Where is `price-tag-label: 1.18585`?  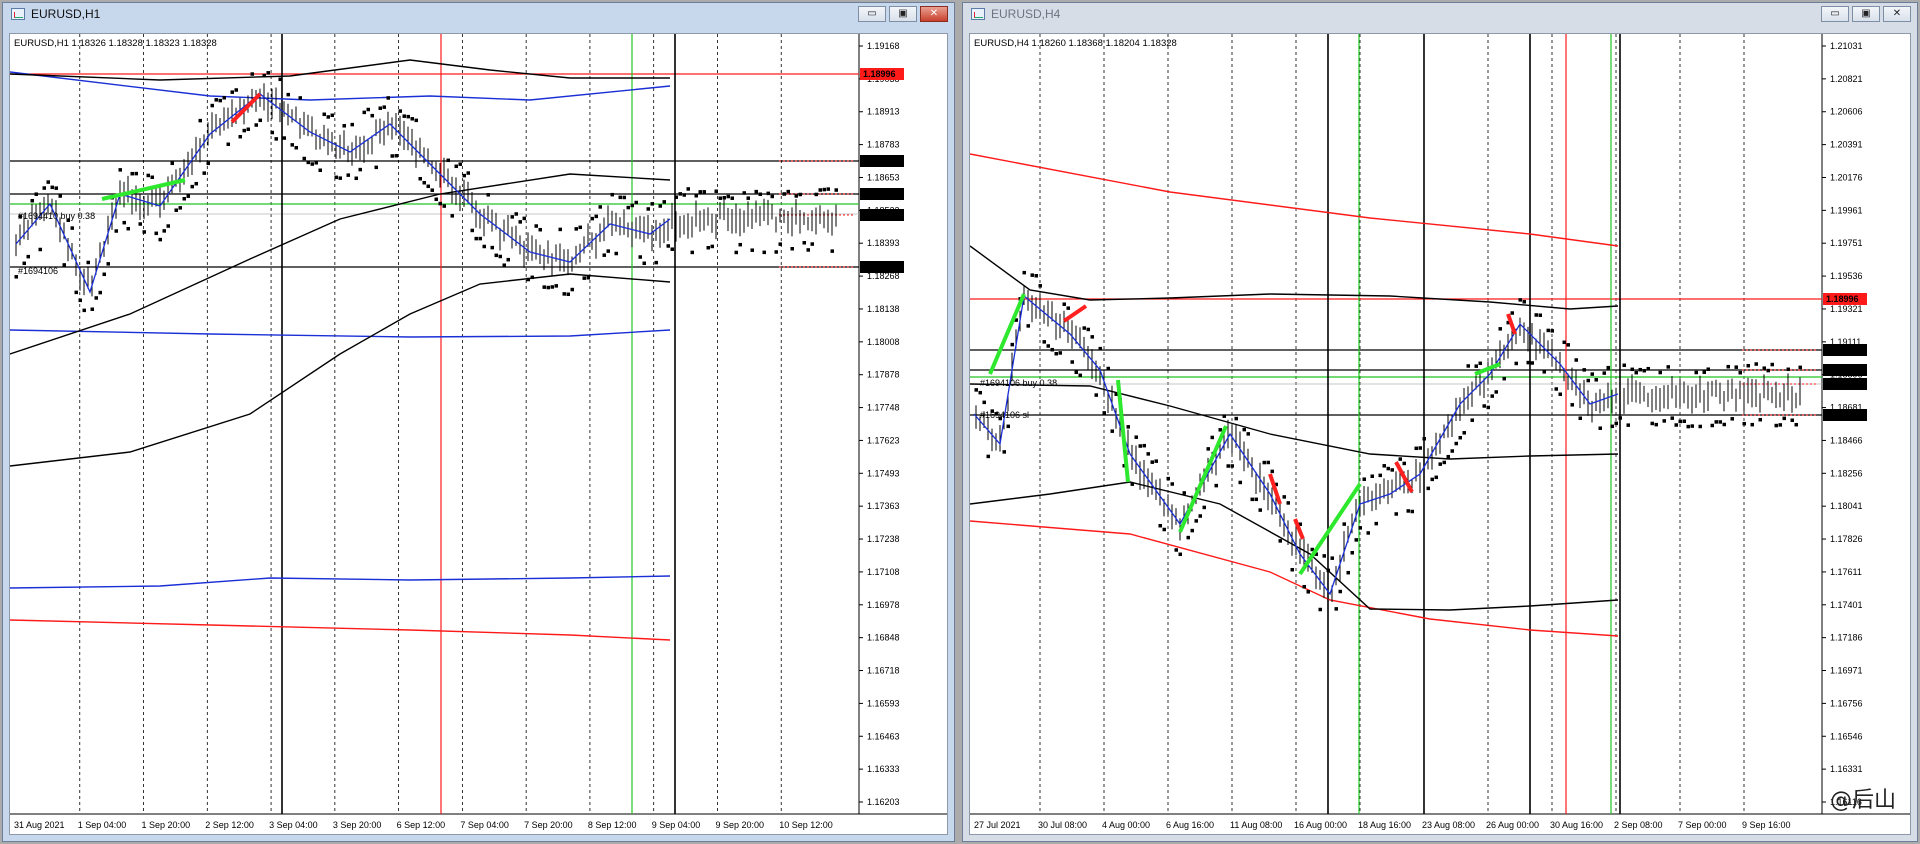 price-tag-label: 1.18585 is located at coordinates (1842, 350).